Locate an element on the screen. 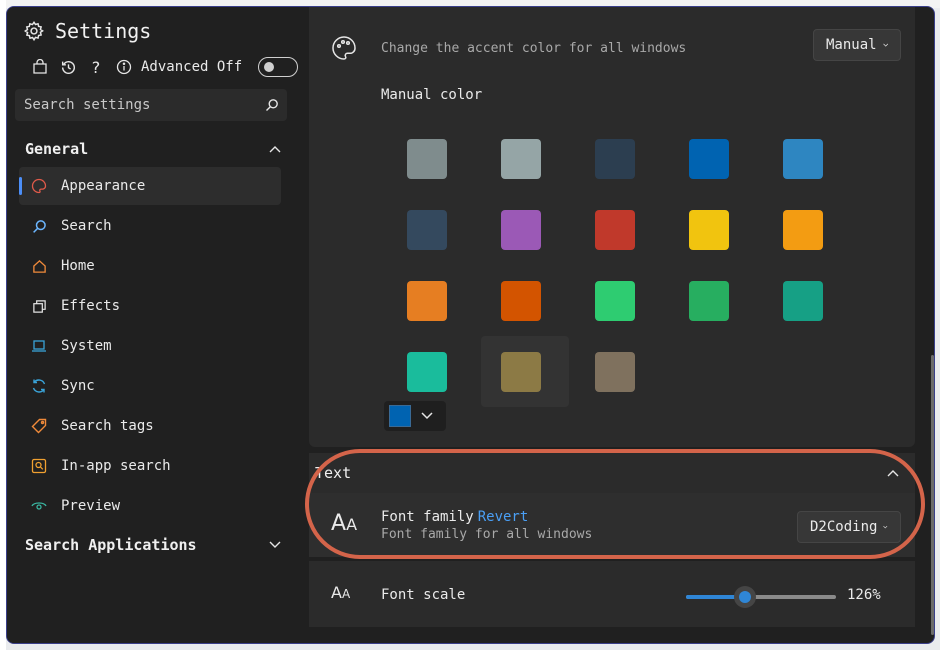  sidebar-toolbar: ? Advanced Off is located at coordinates (165, 67).